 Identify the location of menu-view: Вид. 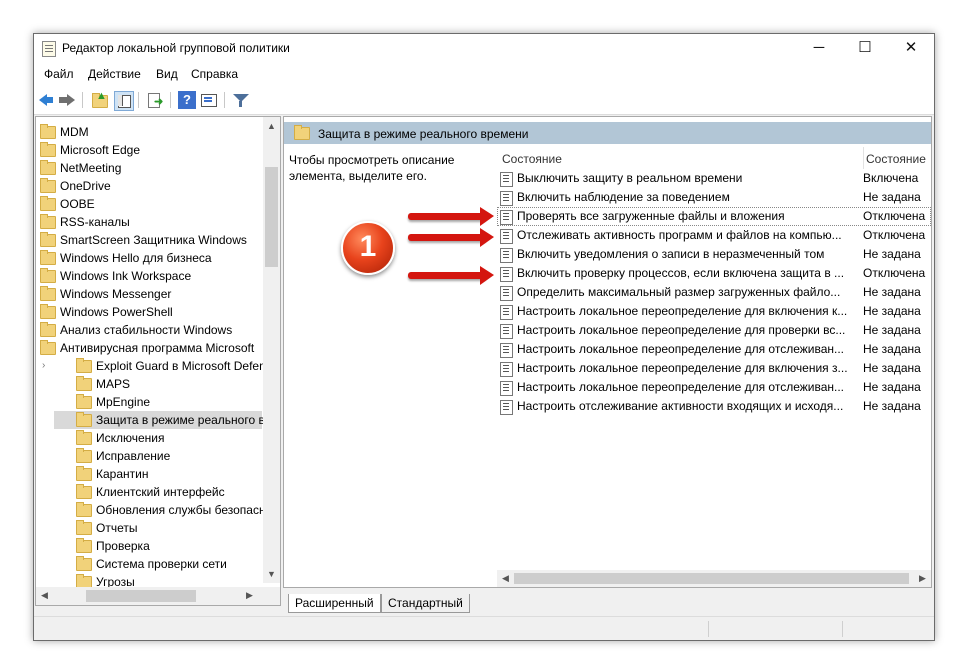
(167, 74).